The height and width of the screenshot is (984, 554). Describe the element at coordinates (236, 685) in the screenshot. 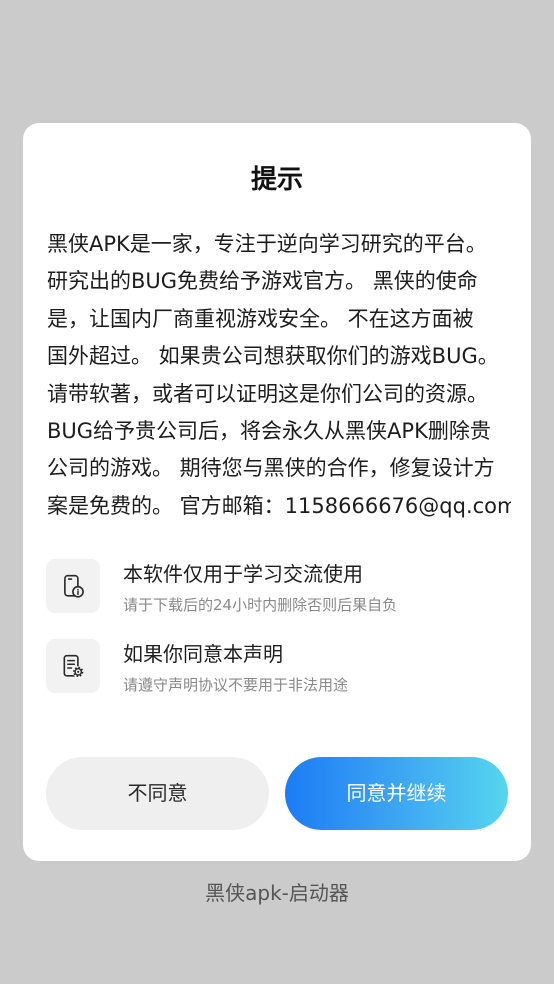

I see `notice-subtitle: 请遵守声明协议不要用于非法用途` at that location.